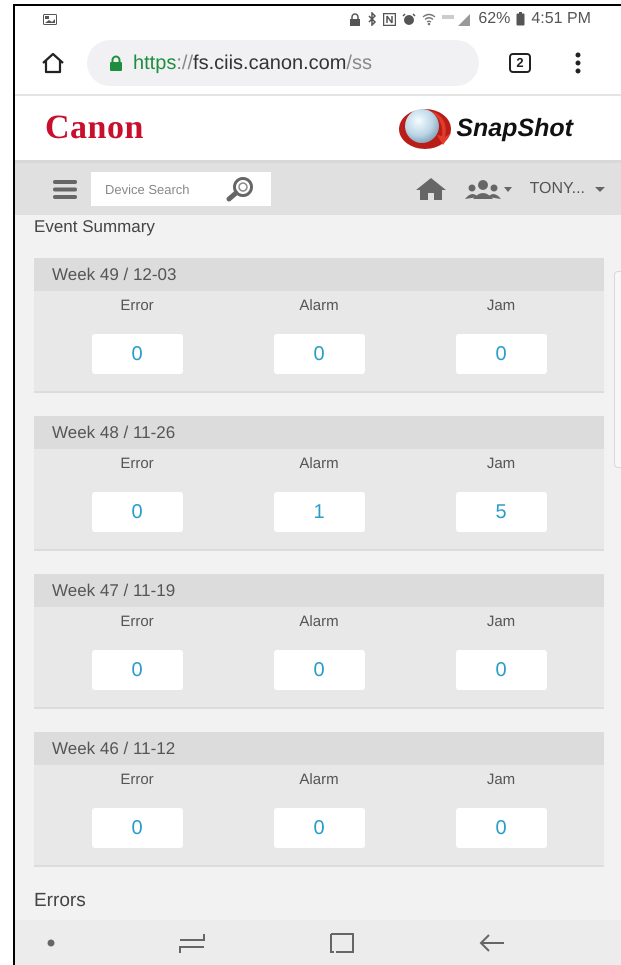 This screenshot has height=965, width=621. I want to click on week-header: Week 48 / 11-26, so click(319, 432).